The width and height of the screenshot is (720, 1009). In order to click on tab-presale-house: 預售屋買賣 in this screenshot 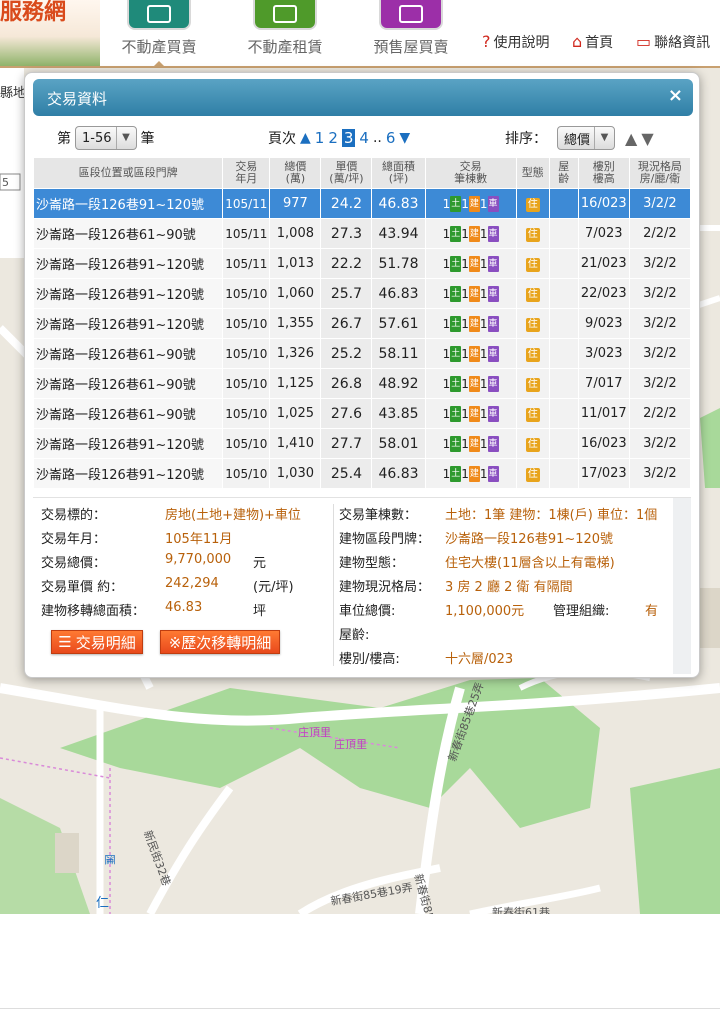, I will do `click(411, 33)`.